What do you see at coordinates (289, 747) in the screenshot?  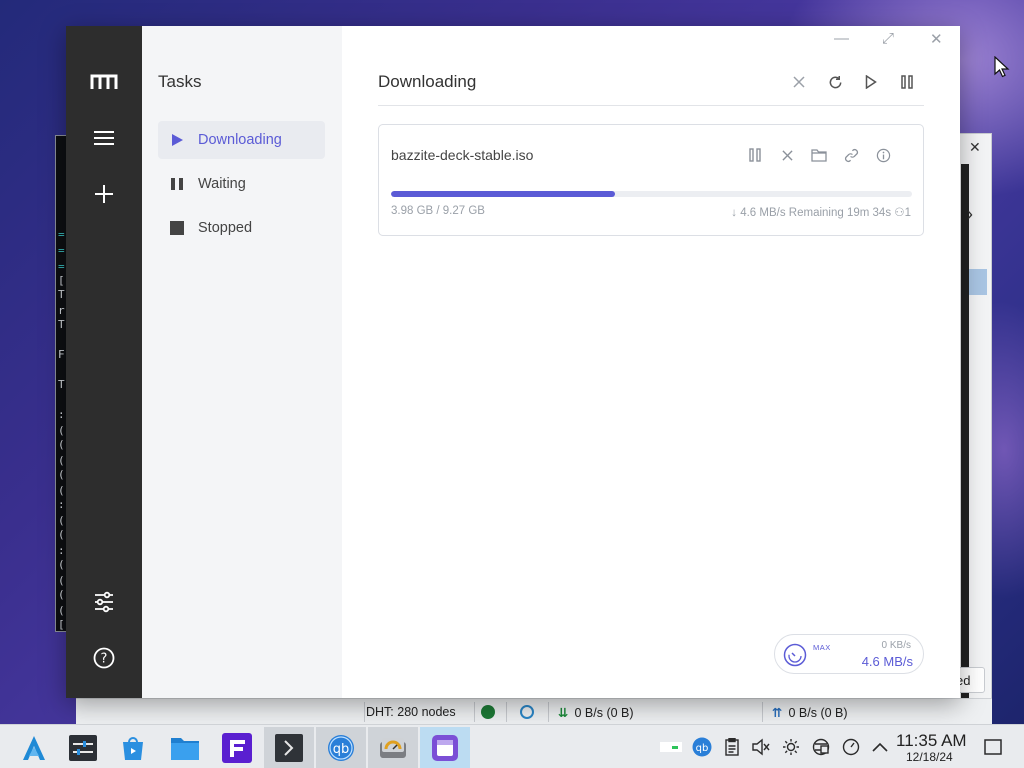 I see `terminal-app-icon` at bounding box center [289, 747].